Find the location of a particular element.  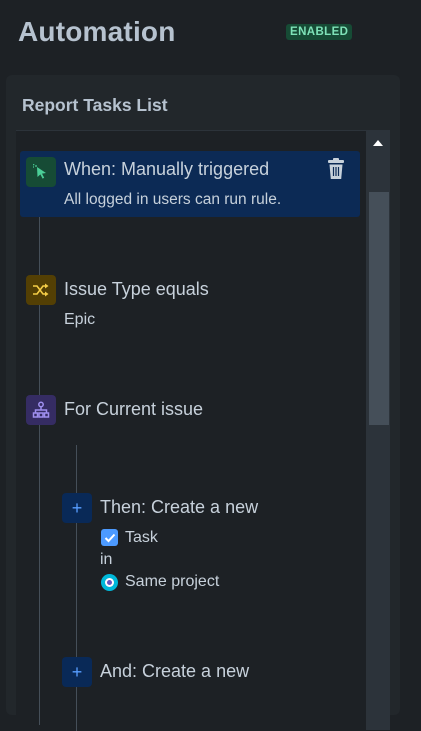

branch-icon is located at coordinates (41, 409).